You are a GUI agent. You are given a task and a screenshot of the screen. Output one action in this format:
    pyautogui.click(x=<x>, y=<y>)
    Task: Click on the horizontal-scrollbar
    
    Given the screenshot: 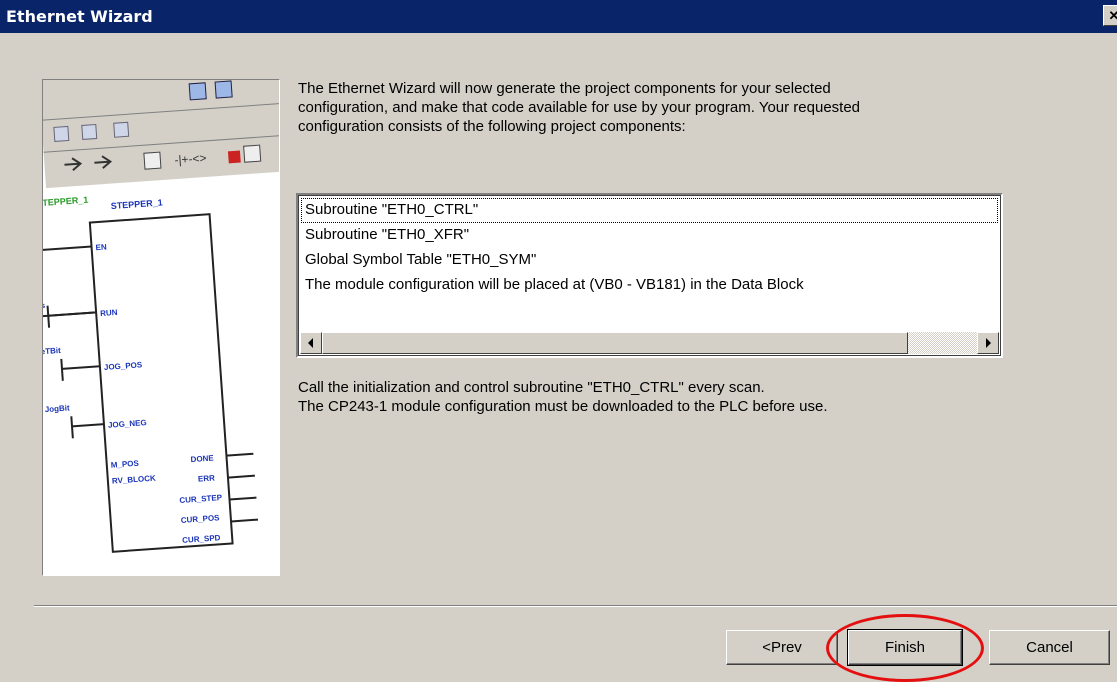 What is the action you would take?
    pyautogui.click(x=649, y=343)
    